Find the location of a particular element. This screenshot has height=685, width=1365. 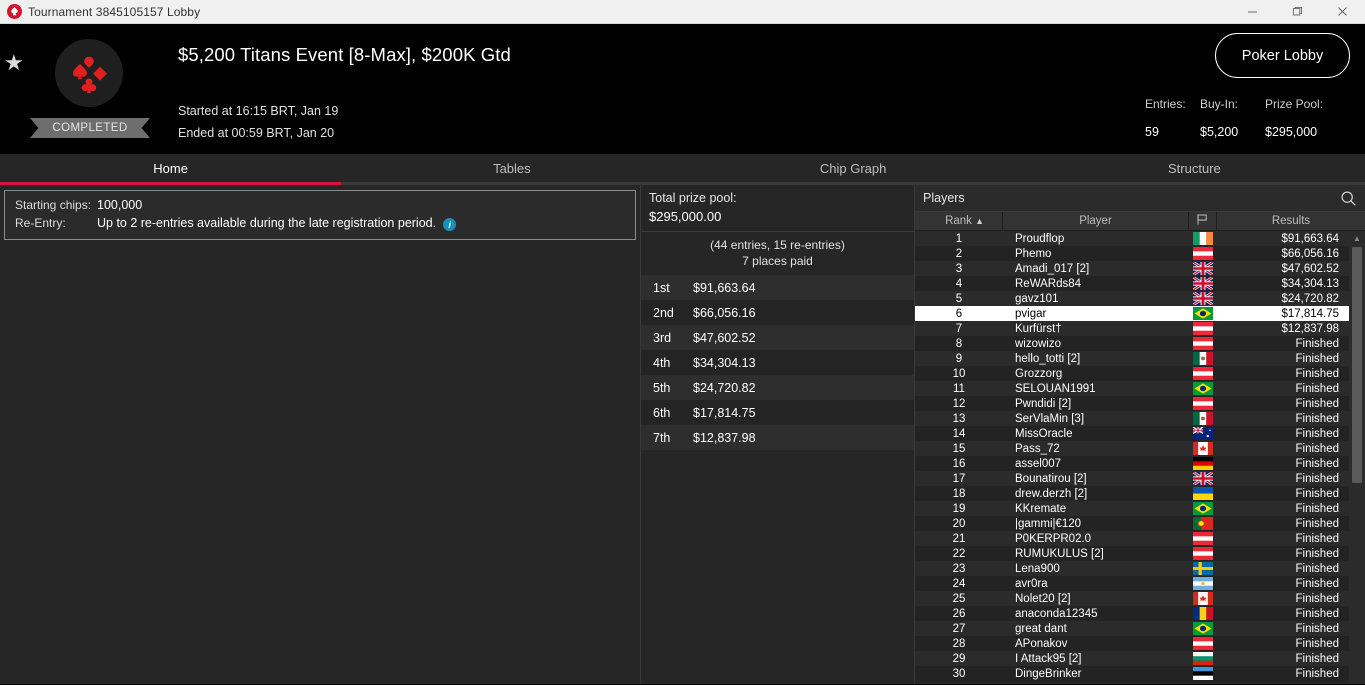

tab-structure: Structure is located at coordinates (1194, 168).